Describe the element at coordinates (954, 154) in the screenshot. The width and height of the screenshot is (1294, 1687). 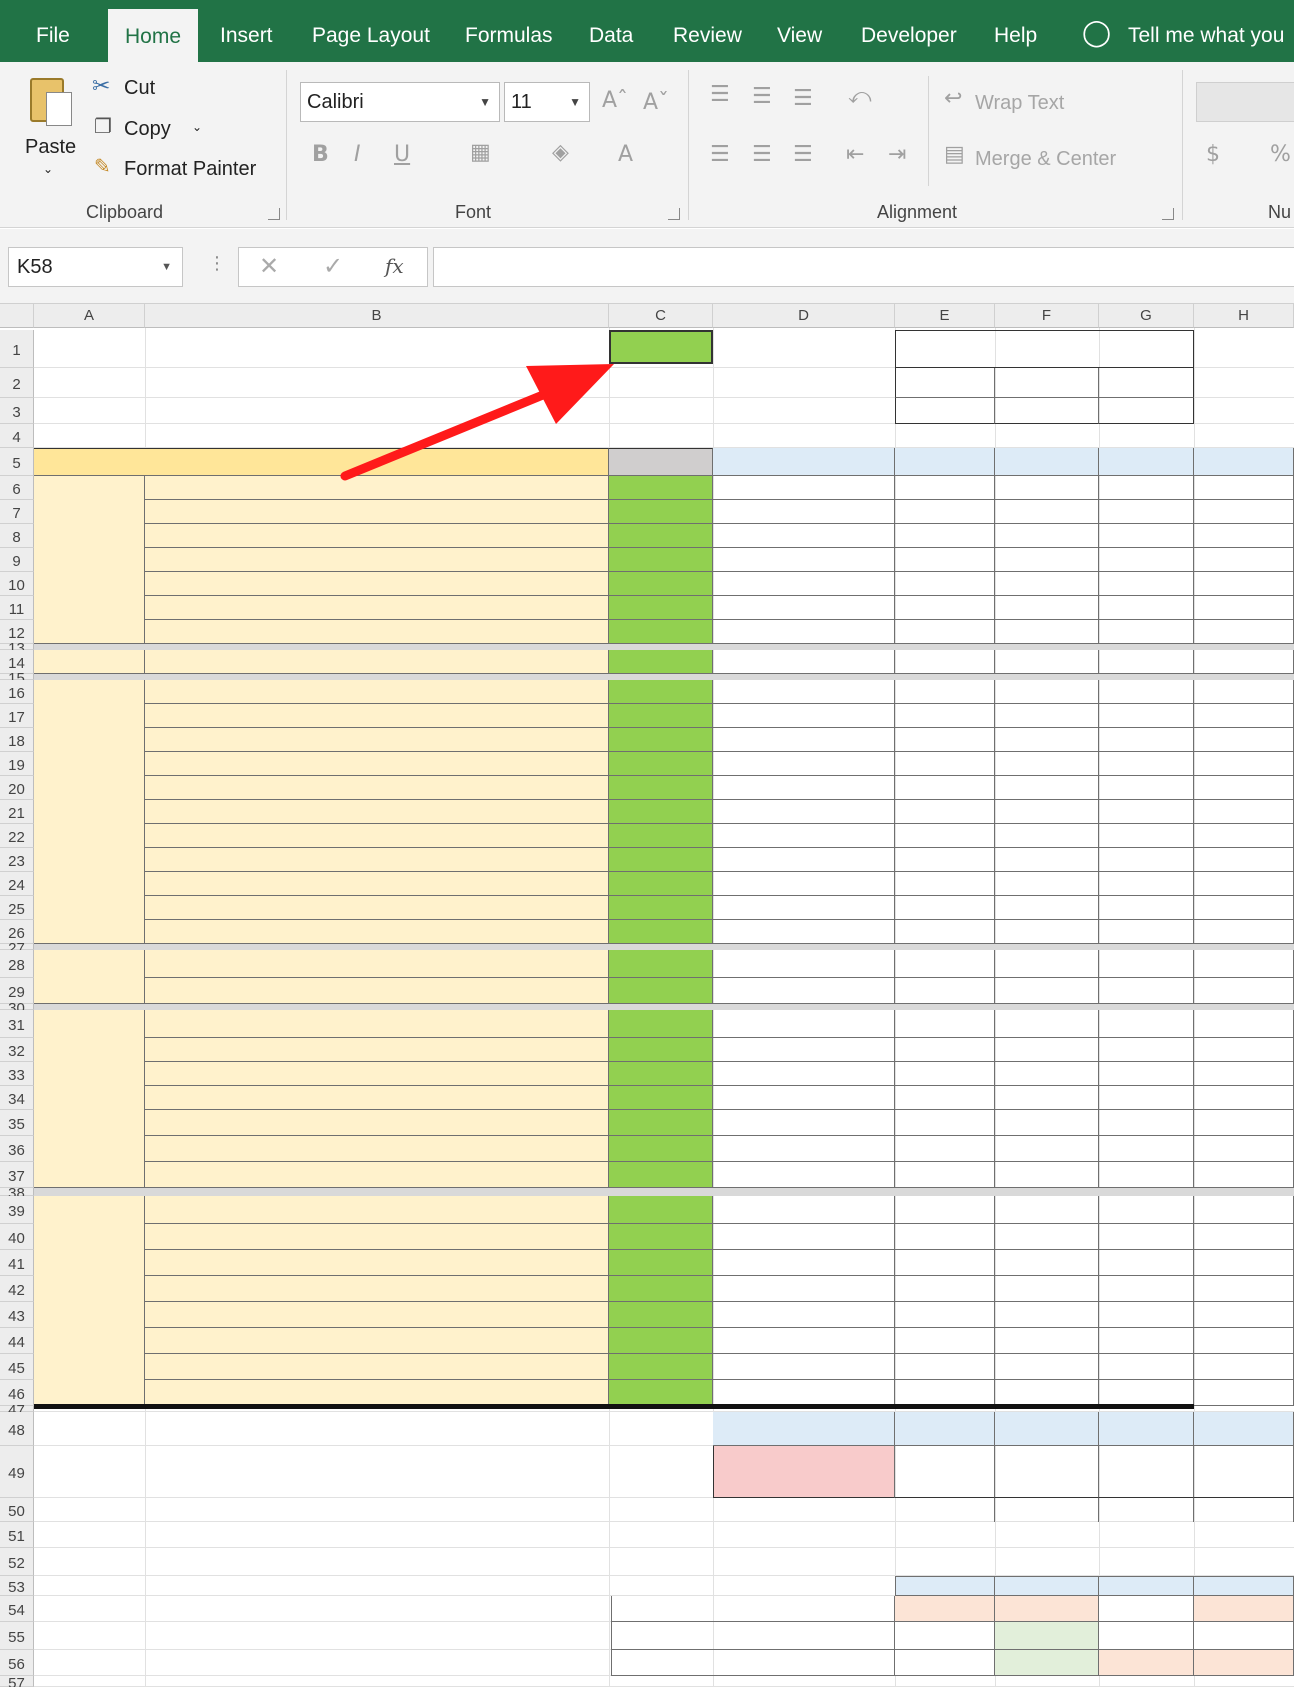
I see `merge-center-icon: ▤` at that location.